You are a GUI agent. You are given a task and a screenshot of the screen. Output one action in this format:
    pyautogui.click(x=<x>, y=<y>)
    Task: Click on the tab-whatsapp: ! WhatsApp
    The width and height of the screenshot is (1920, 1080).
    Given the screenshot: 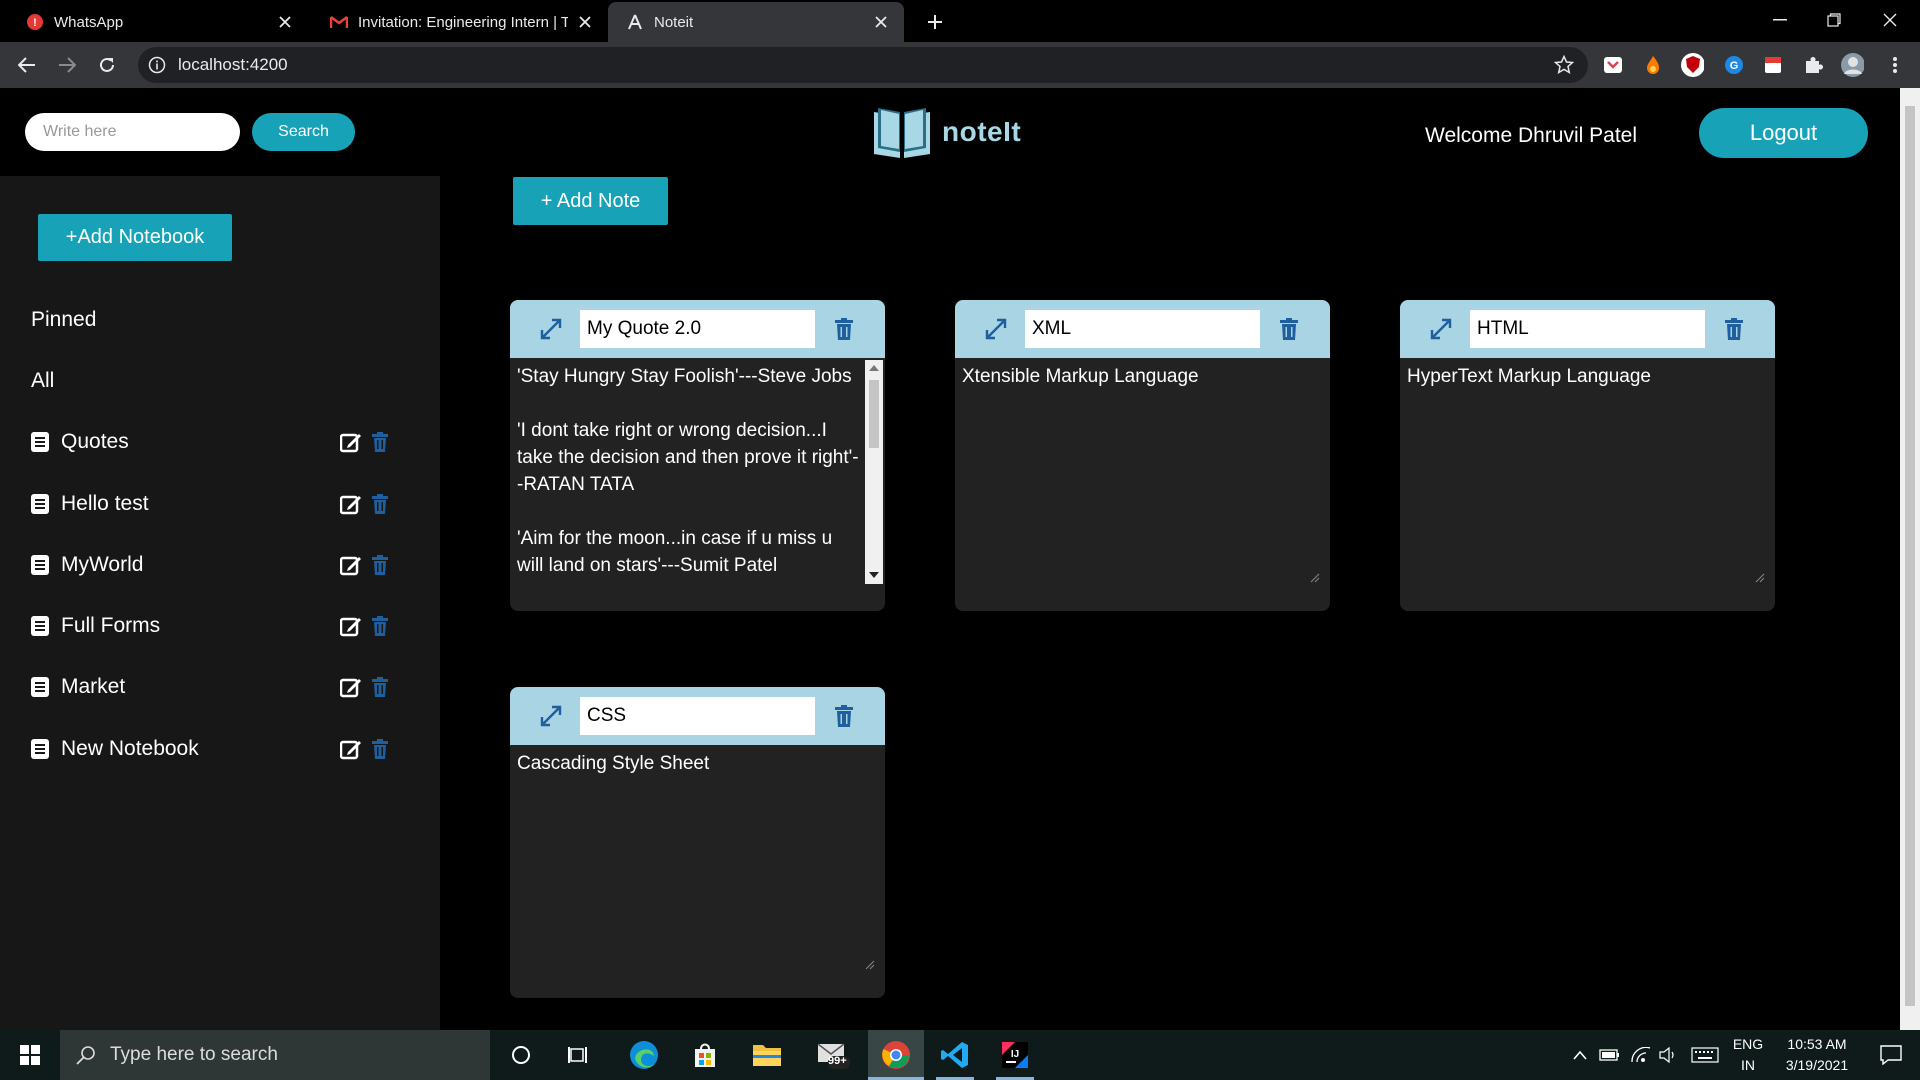 What is the action you would take?
    pyautogui.click(x=158, y=22)
    